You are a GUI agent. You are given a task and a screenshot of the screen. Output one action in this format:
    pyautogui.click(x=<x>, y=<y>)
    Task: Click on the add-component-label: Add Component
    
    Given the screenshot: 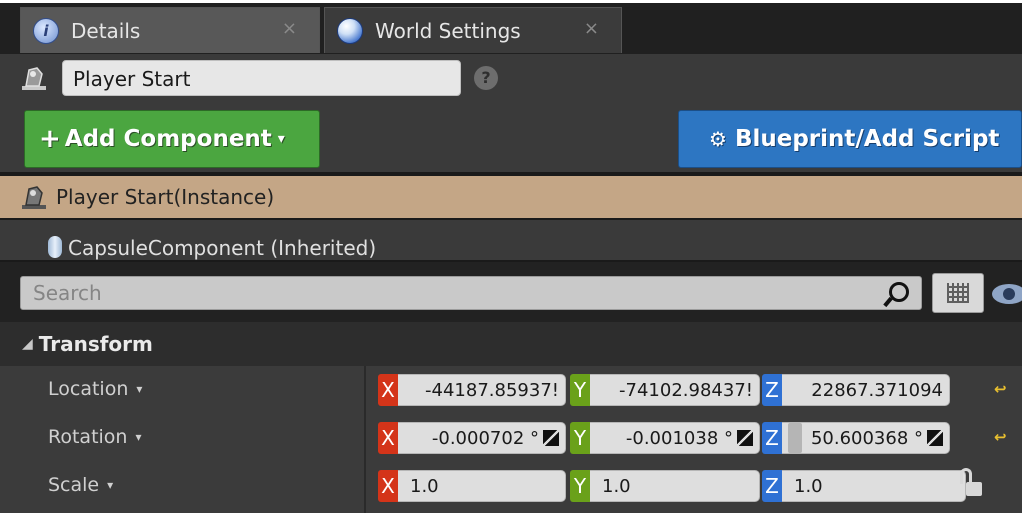 What is the action you would take?
    pyautogui.click(x=168, y=139)
    